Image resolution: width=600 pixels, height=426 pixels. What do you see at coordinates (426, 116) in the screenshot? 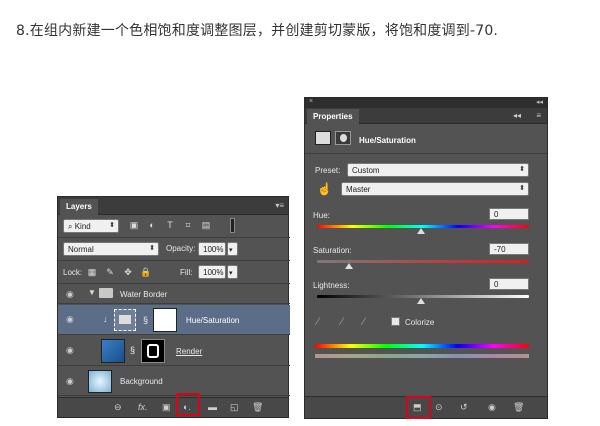
I see `properties-panel-header: Properties ◂◂ ≡` at bounding box center [426, 116].